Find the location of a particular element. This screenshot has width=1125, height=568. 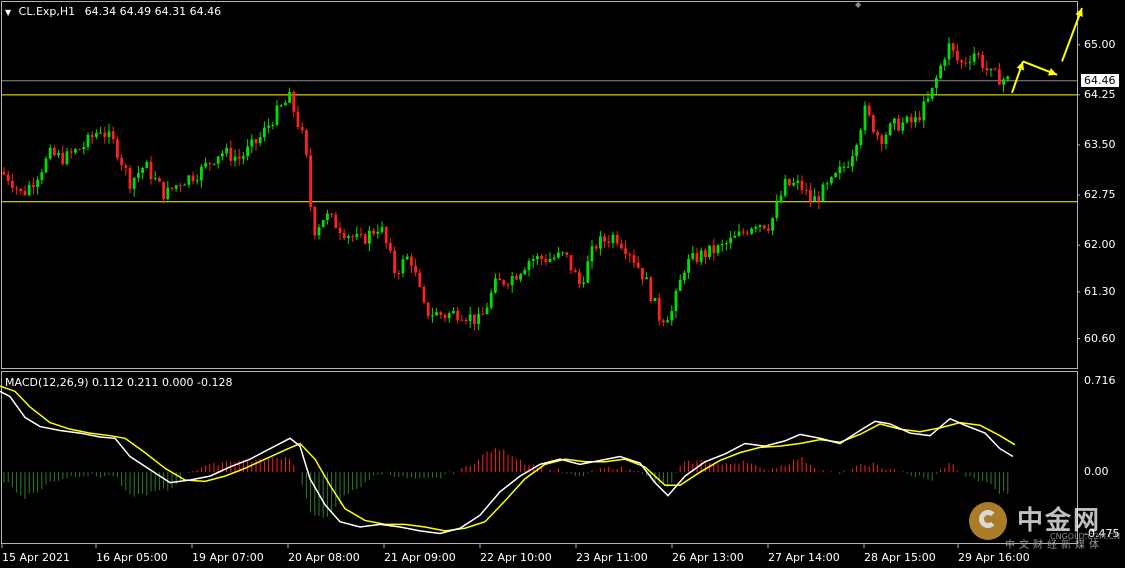

time-tick-label: 22 Apr 10:00 is located at coordinates (516, 557).